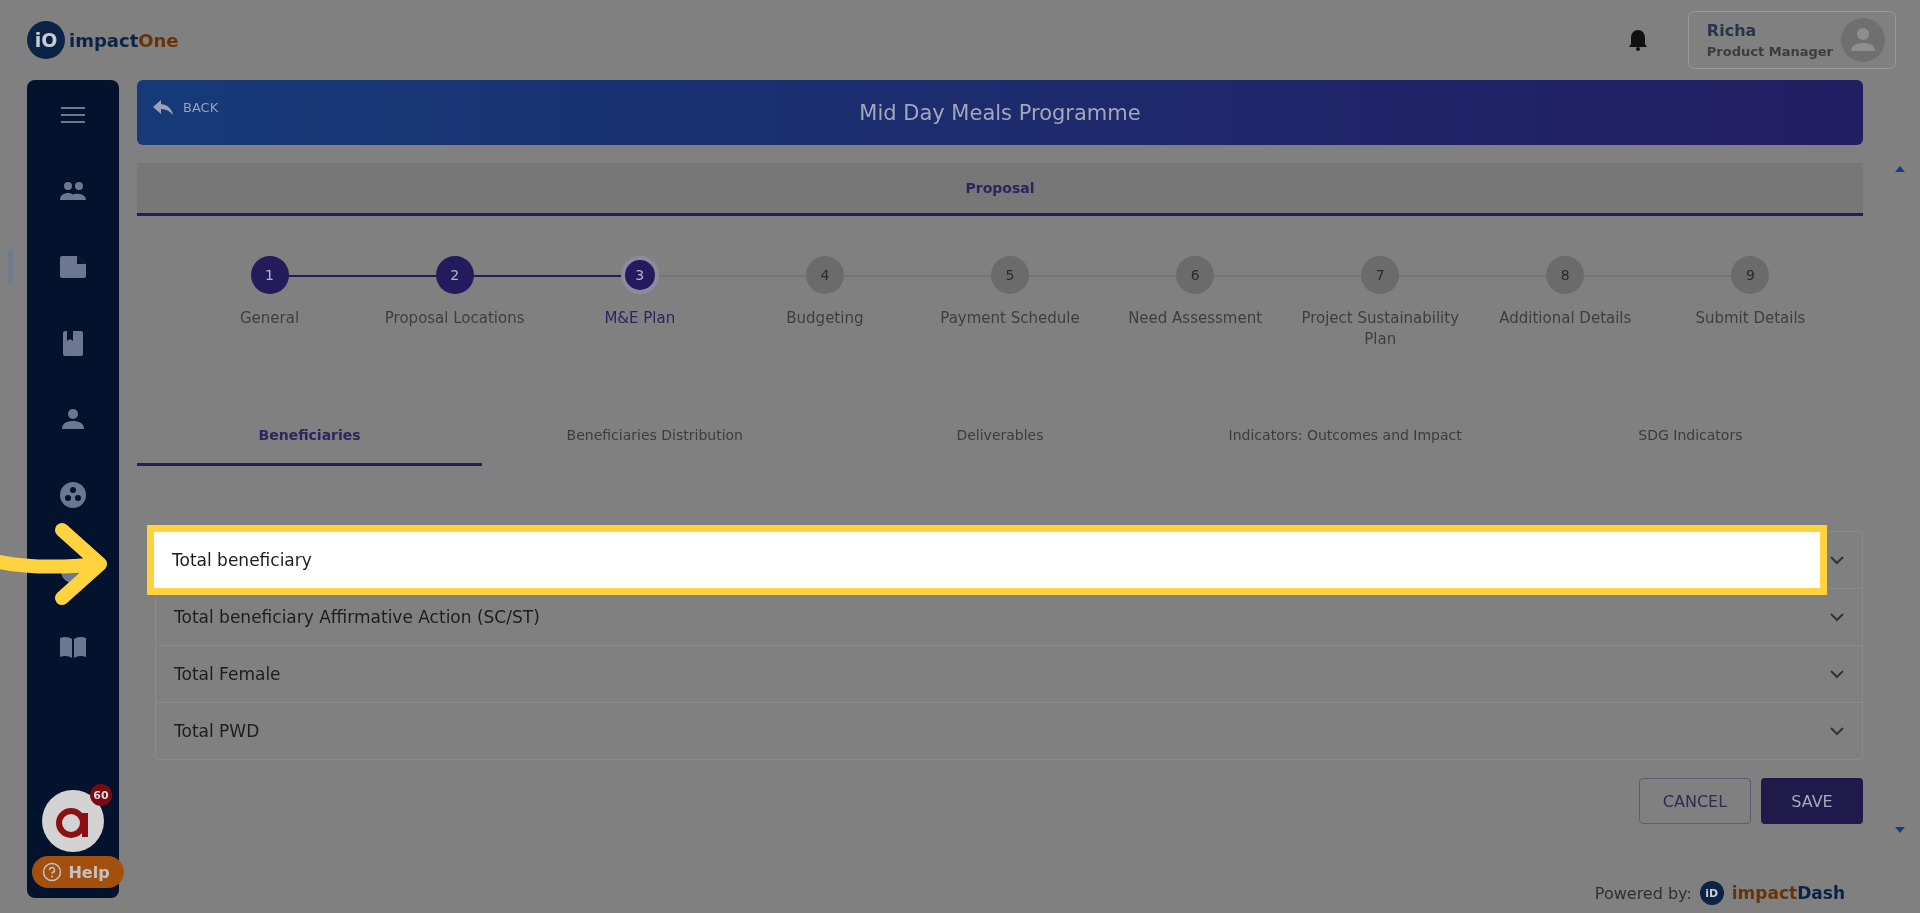 The height and width of the screenshot is (913, 1920). Describe the element at coordinates (825, 318) in the screenshot. I see `step-label: Budgeting` at that location.